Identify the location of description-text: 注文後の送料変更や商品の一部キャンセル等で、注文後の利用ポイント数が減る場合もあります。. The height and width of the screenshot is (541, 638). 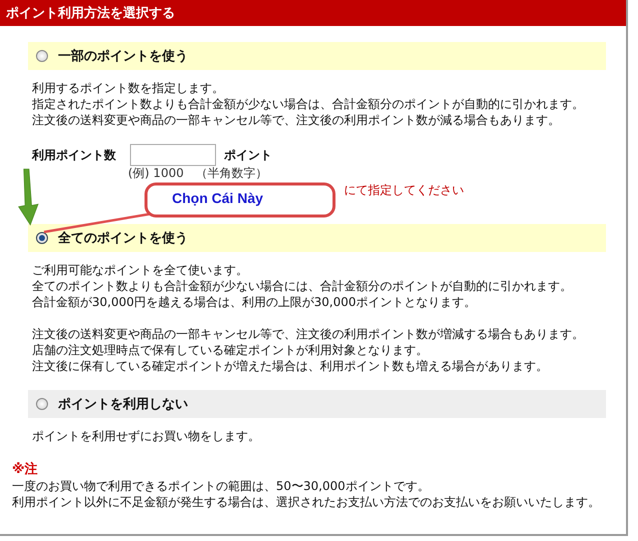
(296, 120).